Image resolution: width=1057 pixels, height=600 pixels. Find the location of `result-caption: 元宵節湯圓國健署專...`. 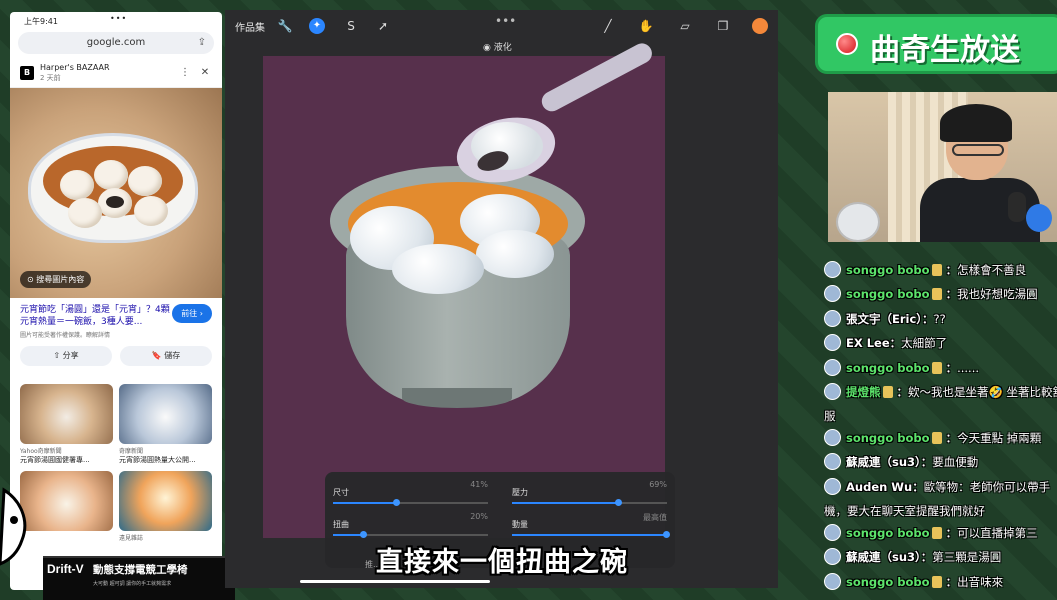

result-caption: 元宵節湯圓國健署專... is located at coordinates (55, 460).